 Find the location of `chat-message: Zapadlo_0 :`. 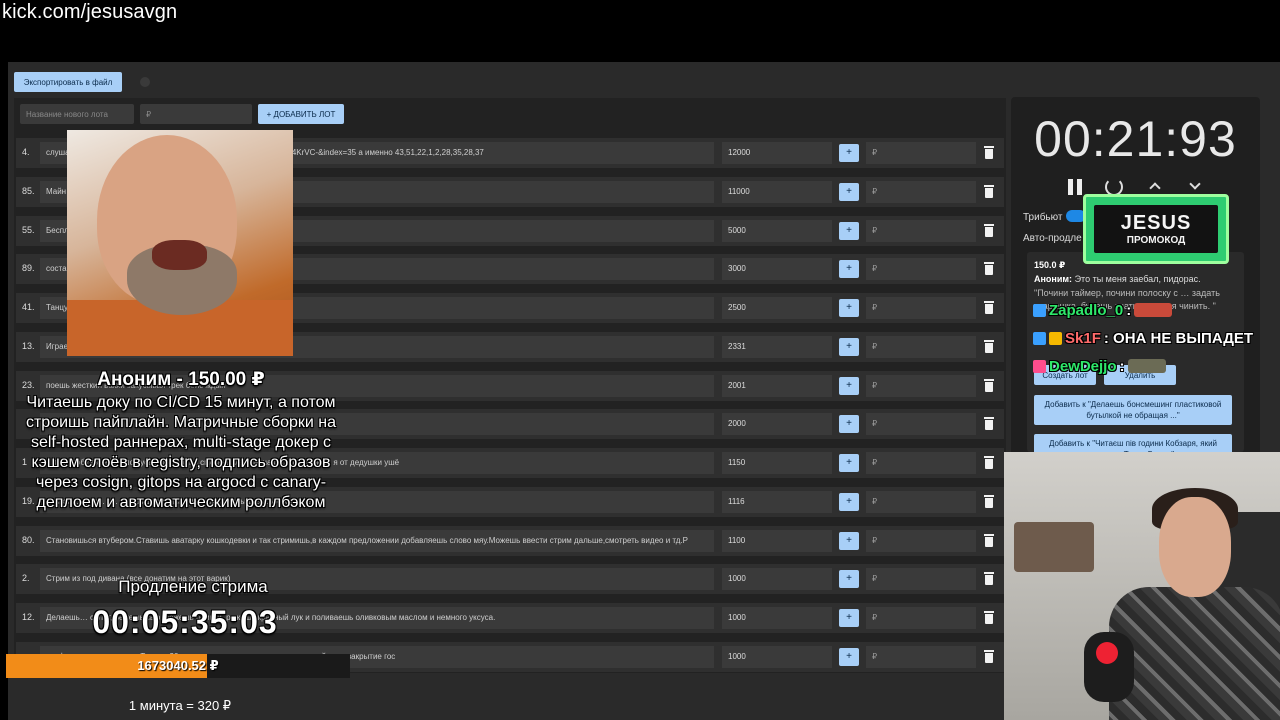

chat-message: Zapadlo_0 : is located at coordinates (1103, 310).